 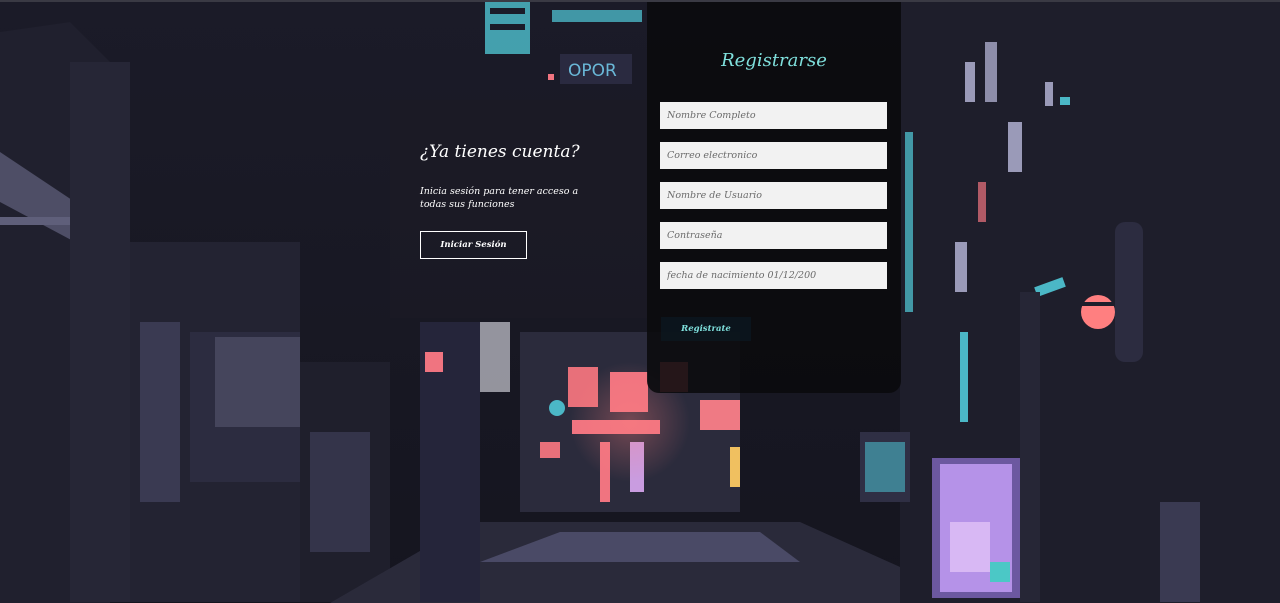 What do you see at coordinates (592, 71) in the screenshot?
I see `opor-sign-text: OPOR` at bounding box center [592, 71].